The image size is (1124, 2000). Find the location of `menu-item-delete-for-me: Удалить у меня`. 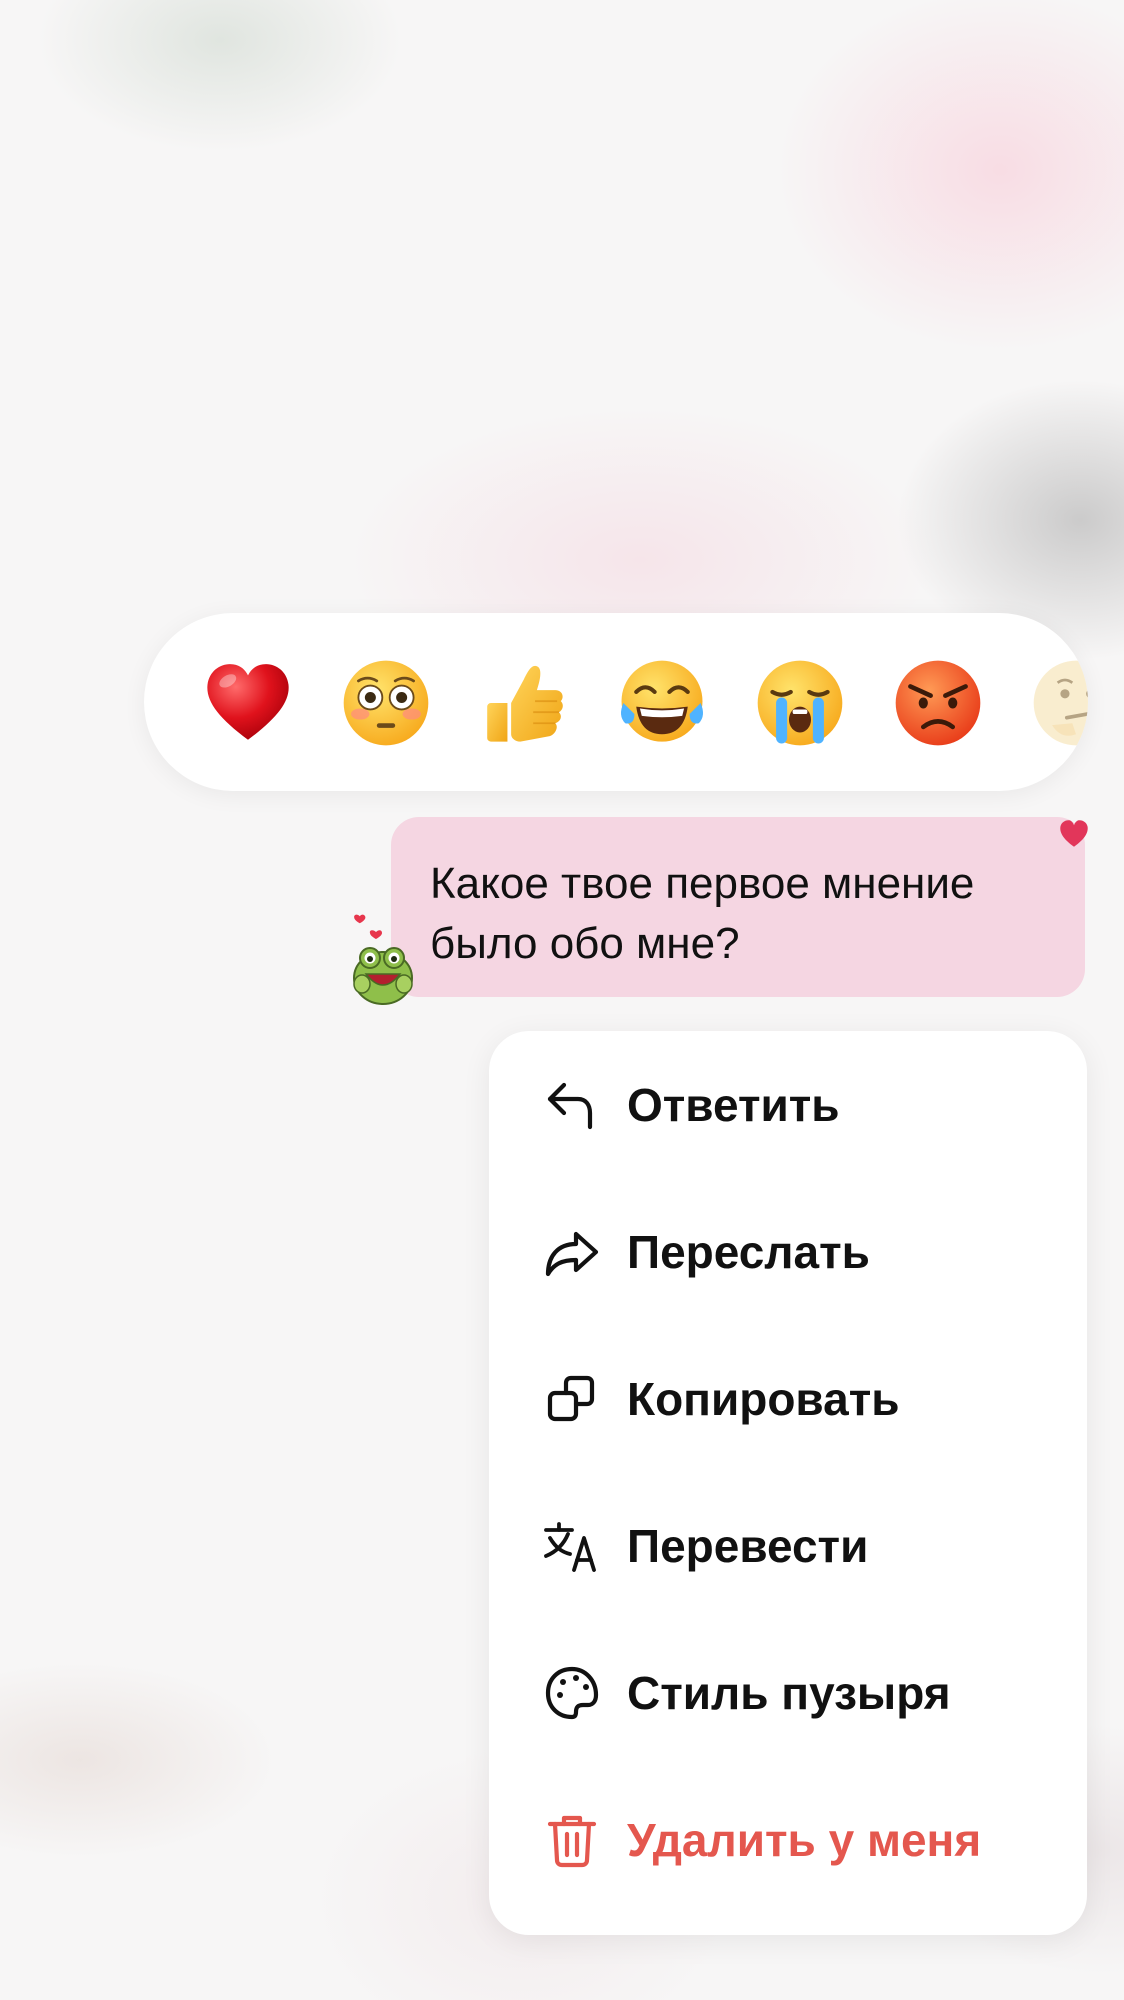

menu-item-delete-for-me: Удалить у меня is located at coordinates (788, 1839).